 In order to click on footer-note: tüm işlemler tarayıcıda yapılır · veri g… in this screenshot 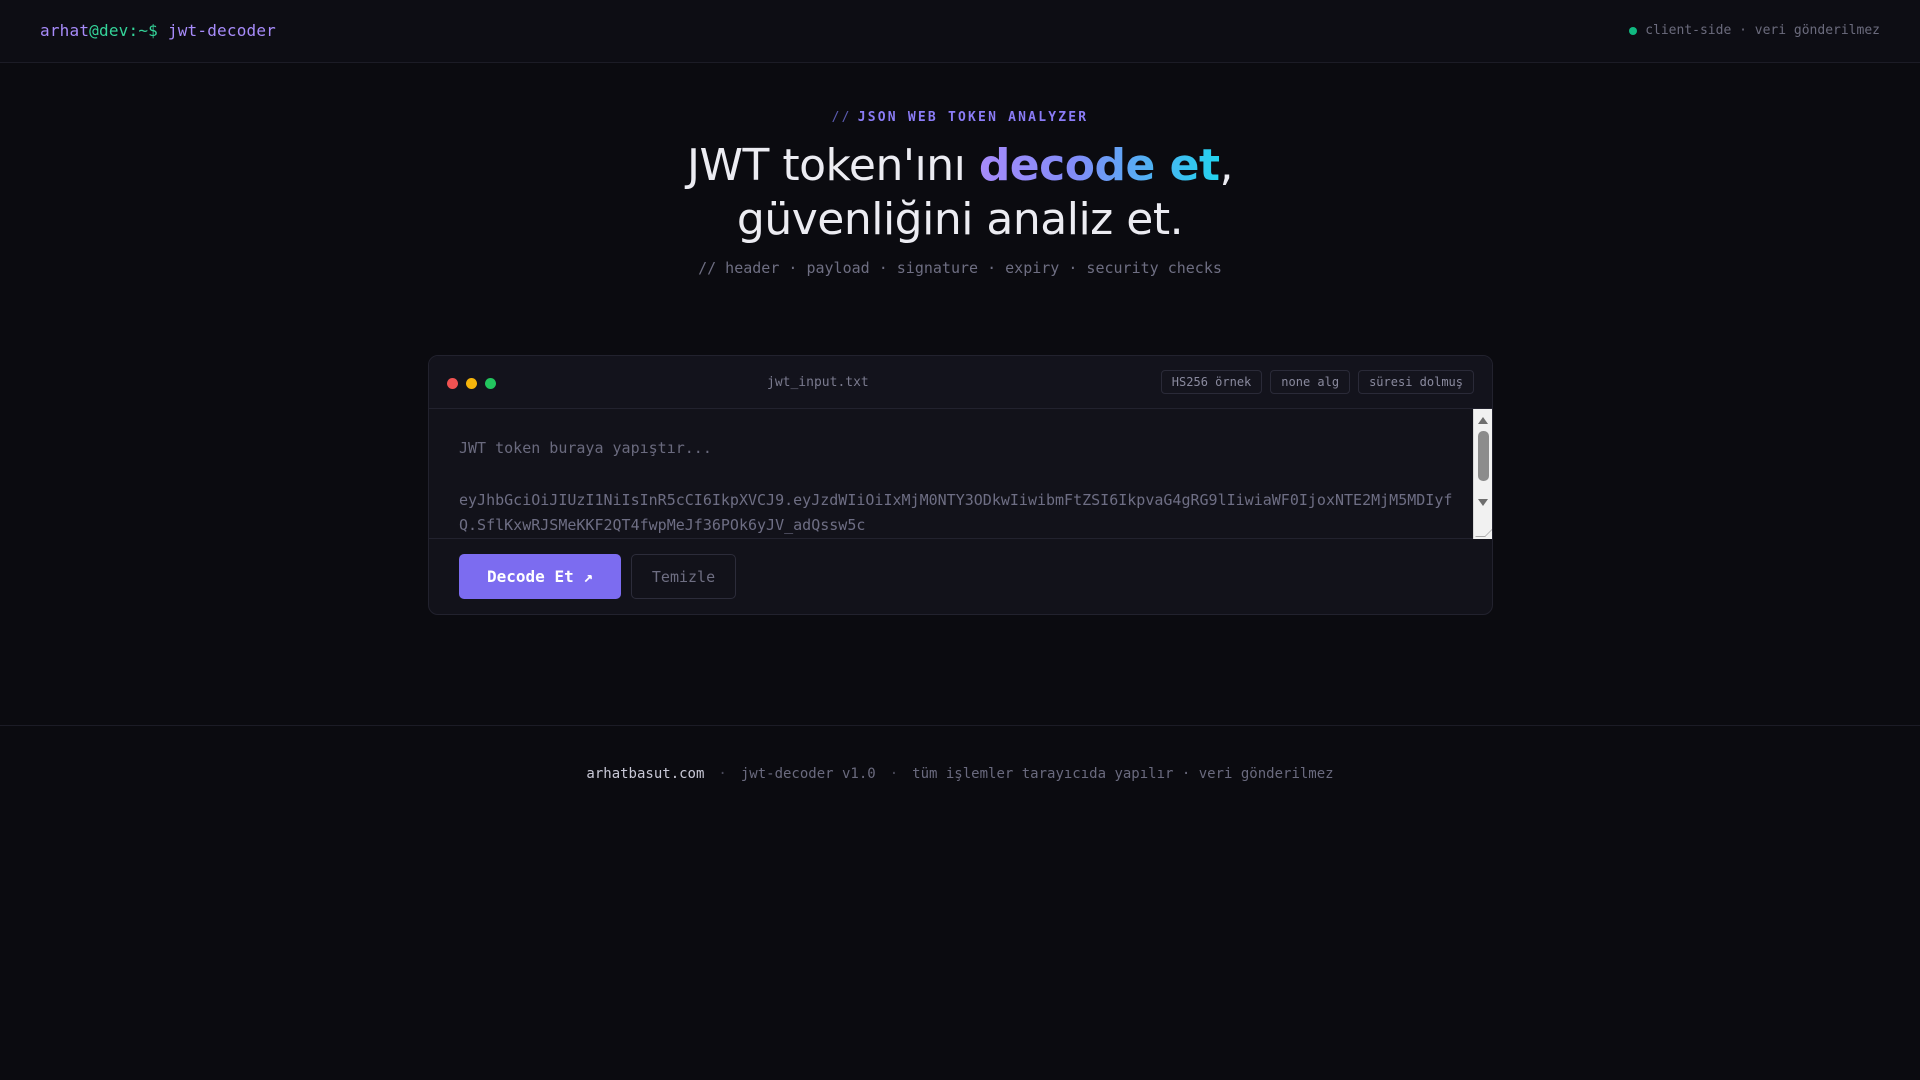, I will do `click(1123, 774)`.